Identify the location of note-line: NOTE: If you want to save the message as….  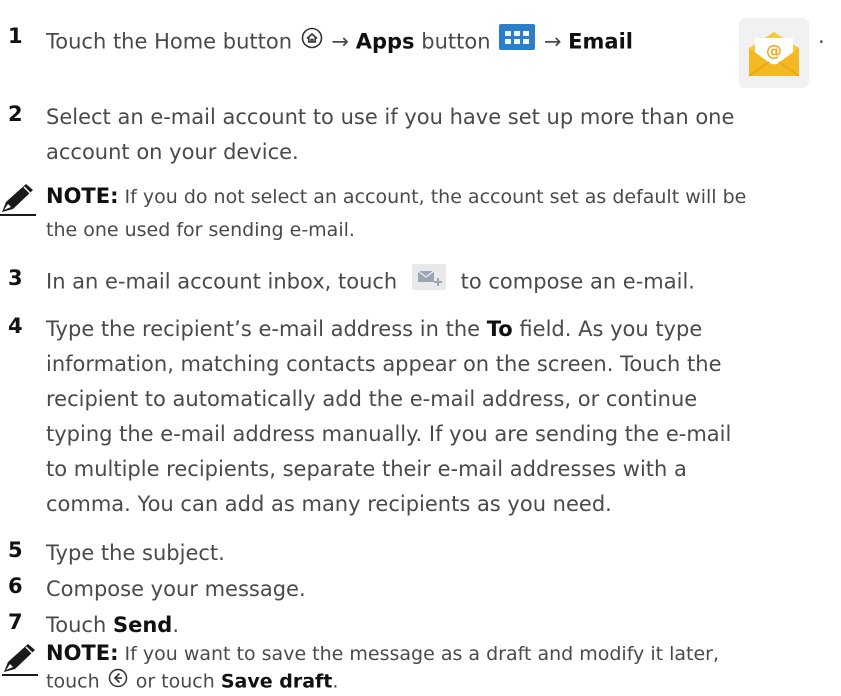
(430, 654).